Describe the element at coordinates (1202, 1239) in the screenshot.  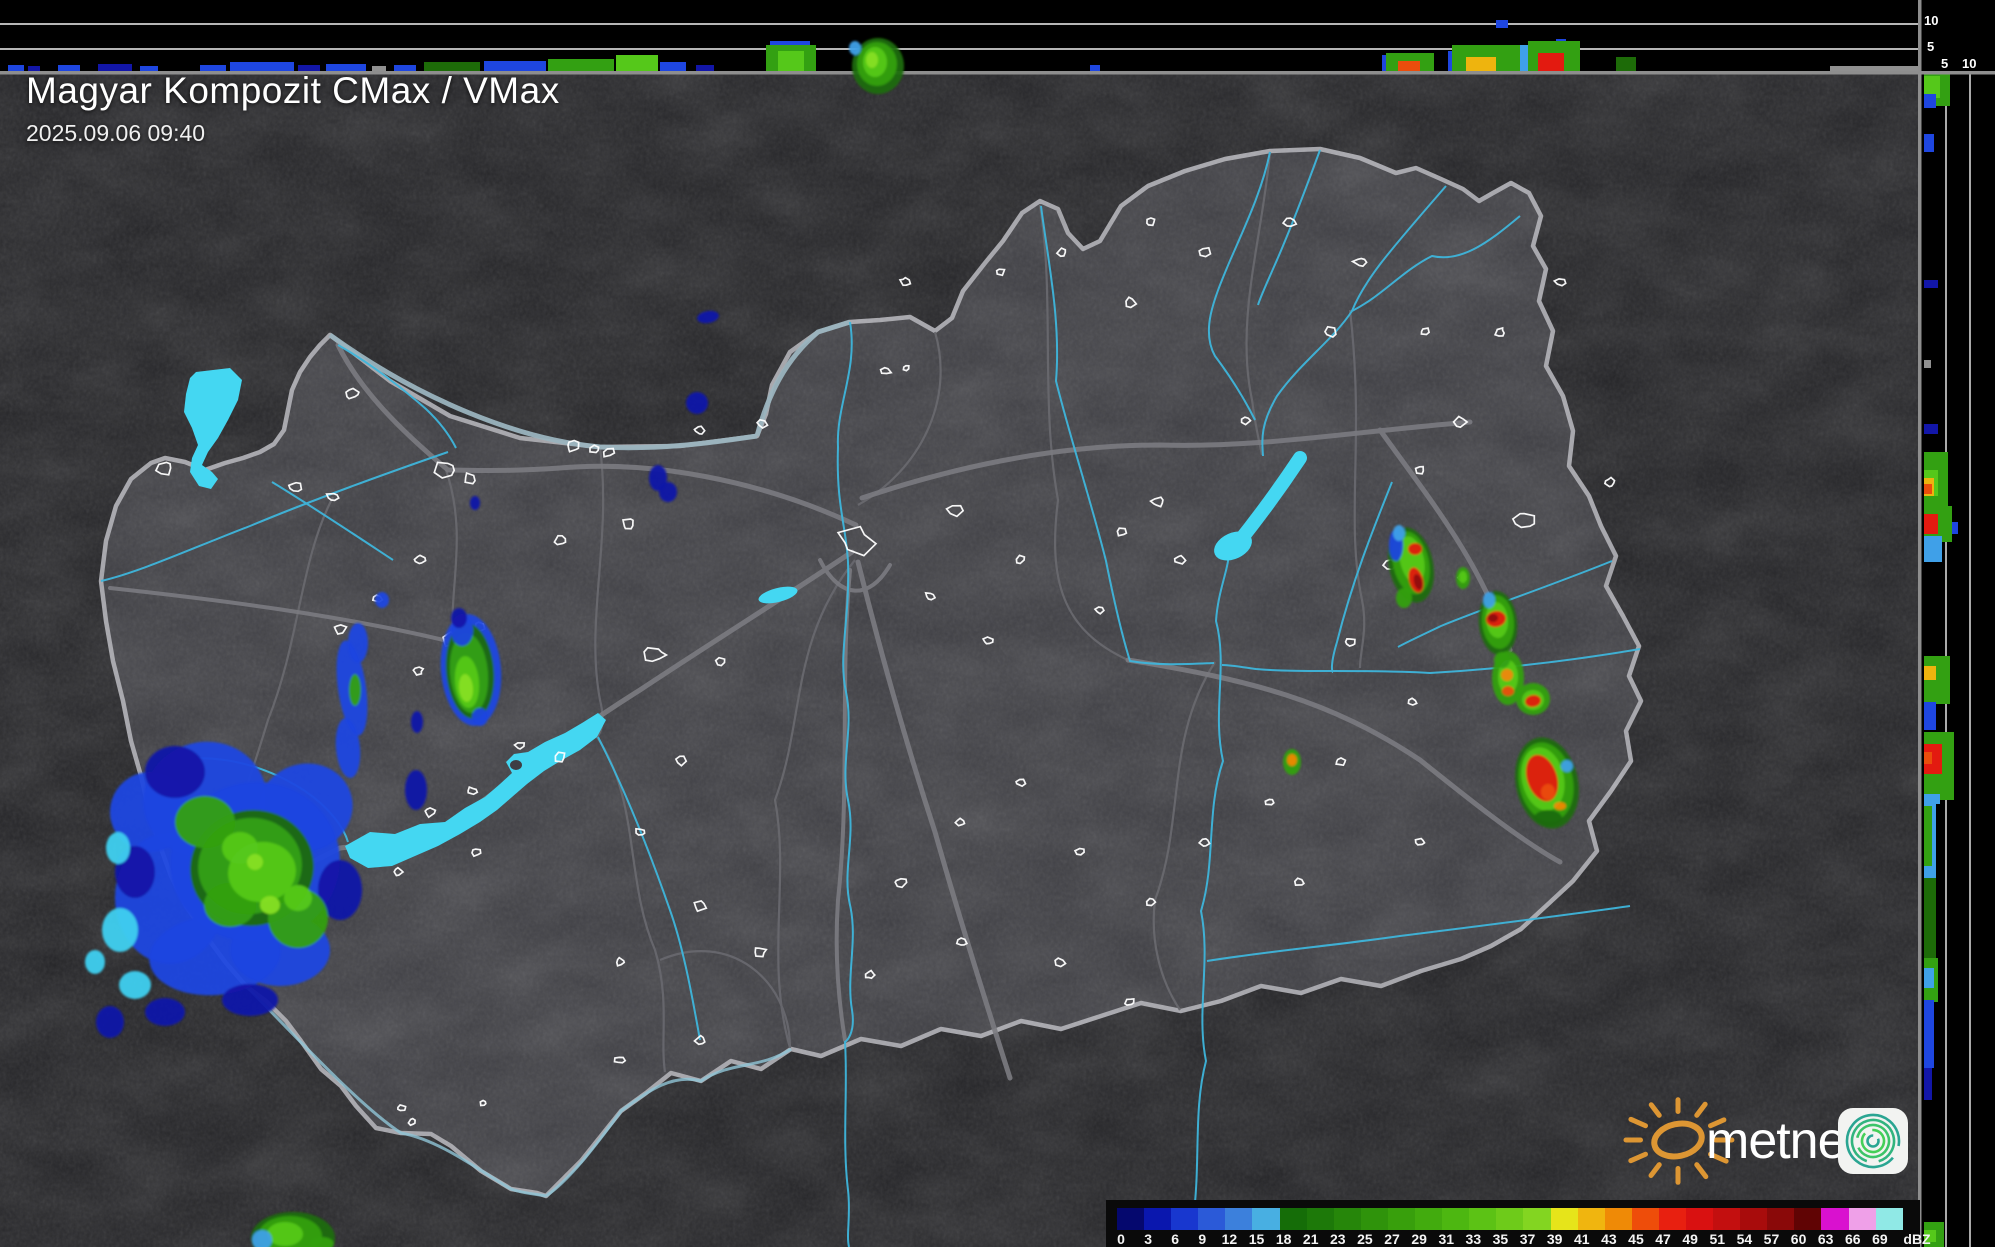
I see `scale-tick: 9` at that location.